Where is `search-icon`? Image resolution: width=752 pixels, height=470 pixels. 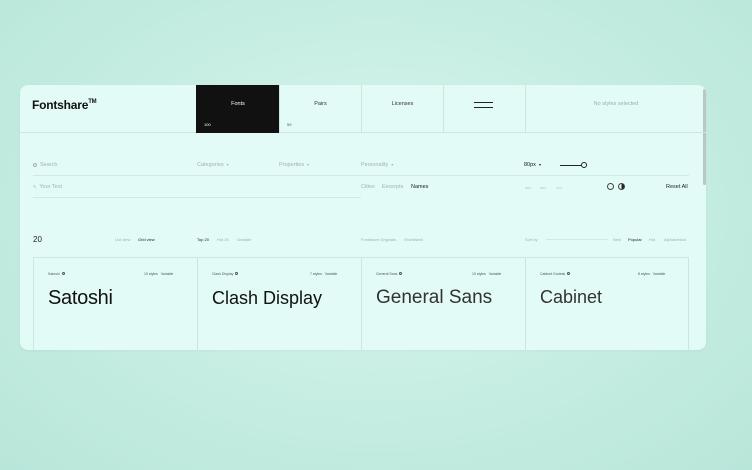 search-icon is located at coordinates (35, 164).